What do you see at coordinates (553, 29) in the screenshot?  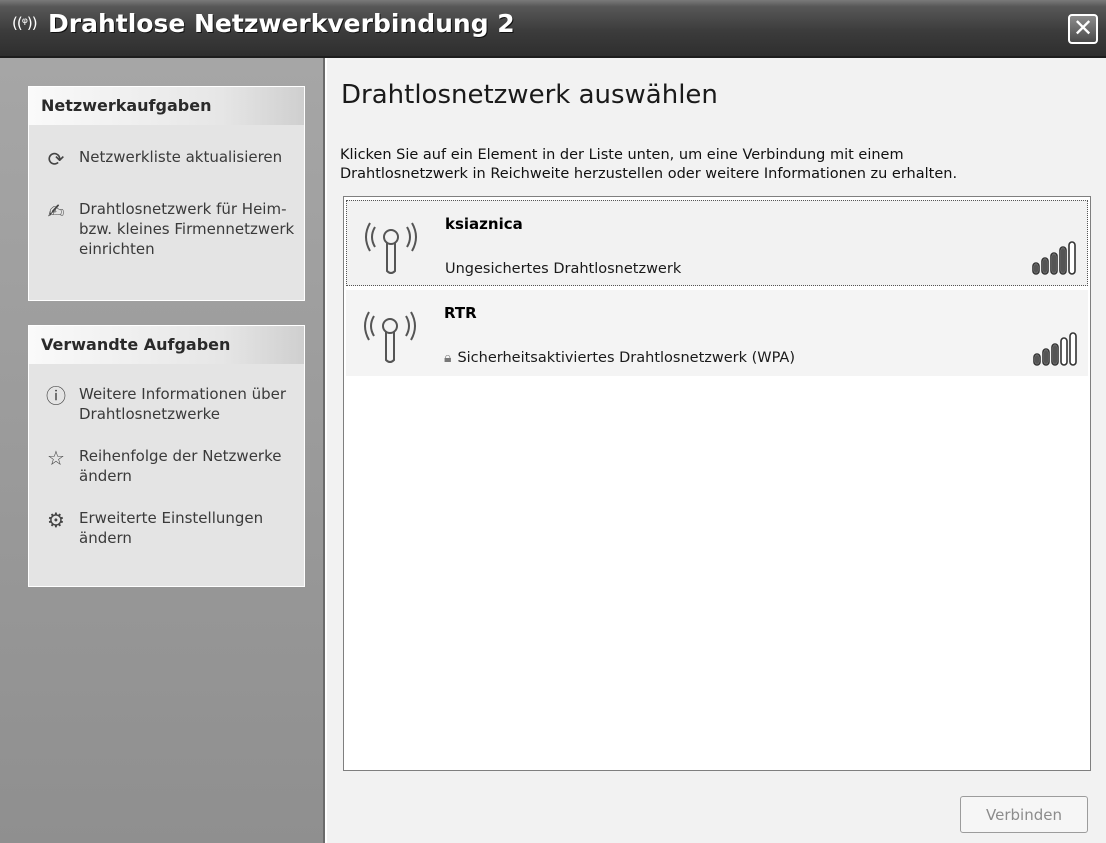 I see `title-bar: ((ᵠ)) Drahtlose Netzwerkverbindung 2 ✕` at bounding box center [553, 29].